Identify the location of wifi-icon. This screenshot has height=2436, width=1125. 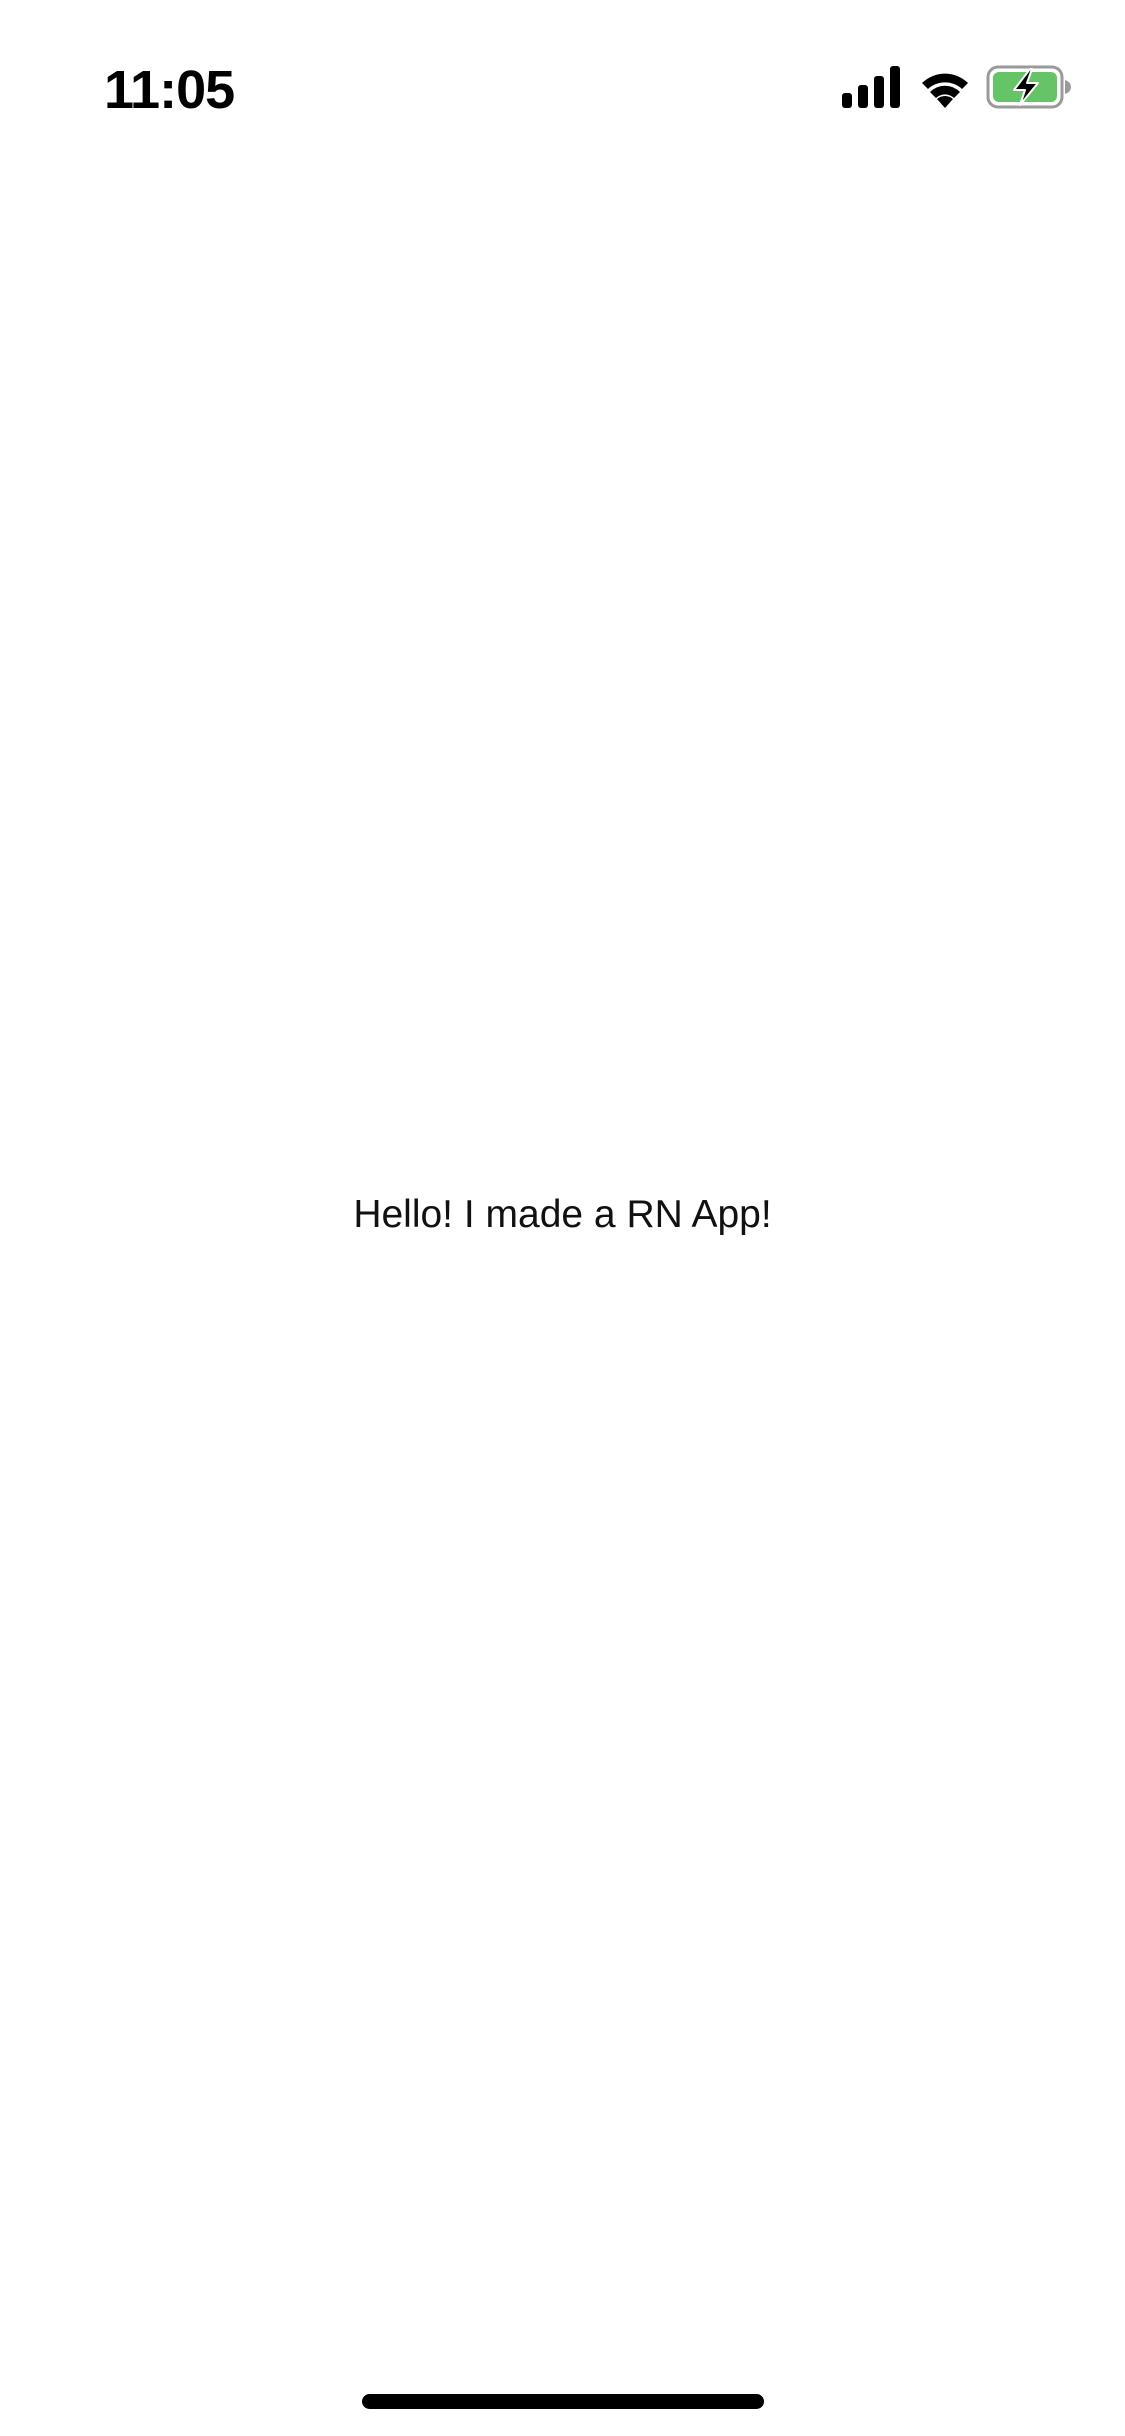
(945, 90).